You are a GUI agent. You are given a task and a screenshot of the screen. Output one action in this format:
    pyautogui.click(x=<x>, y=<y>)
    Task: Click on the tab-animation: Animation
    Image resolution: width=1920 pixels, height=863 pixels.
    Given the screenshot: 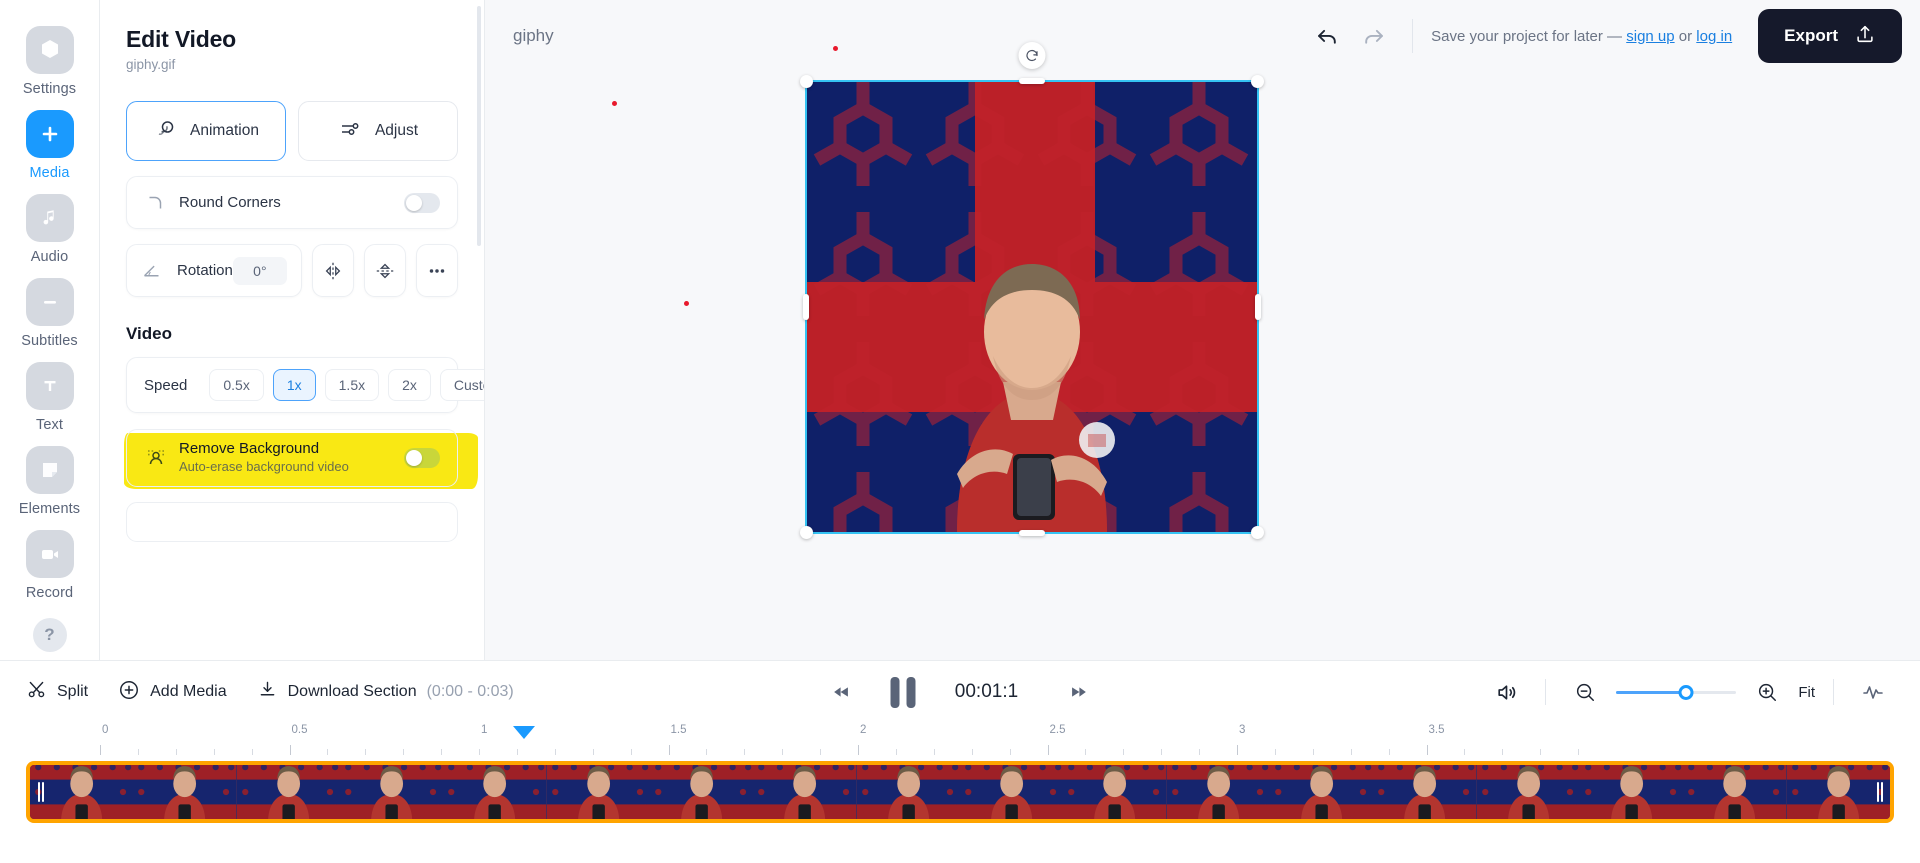 What is the action you would take?
    pyautogui.click(x=206, y=131)
    